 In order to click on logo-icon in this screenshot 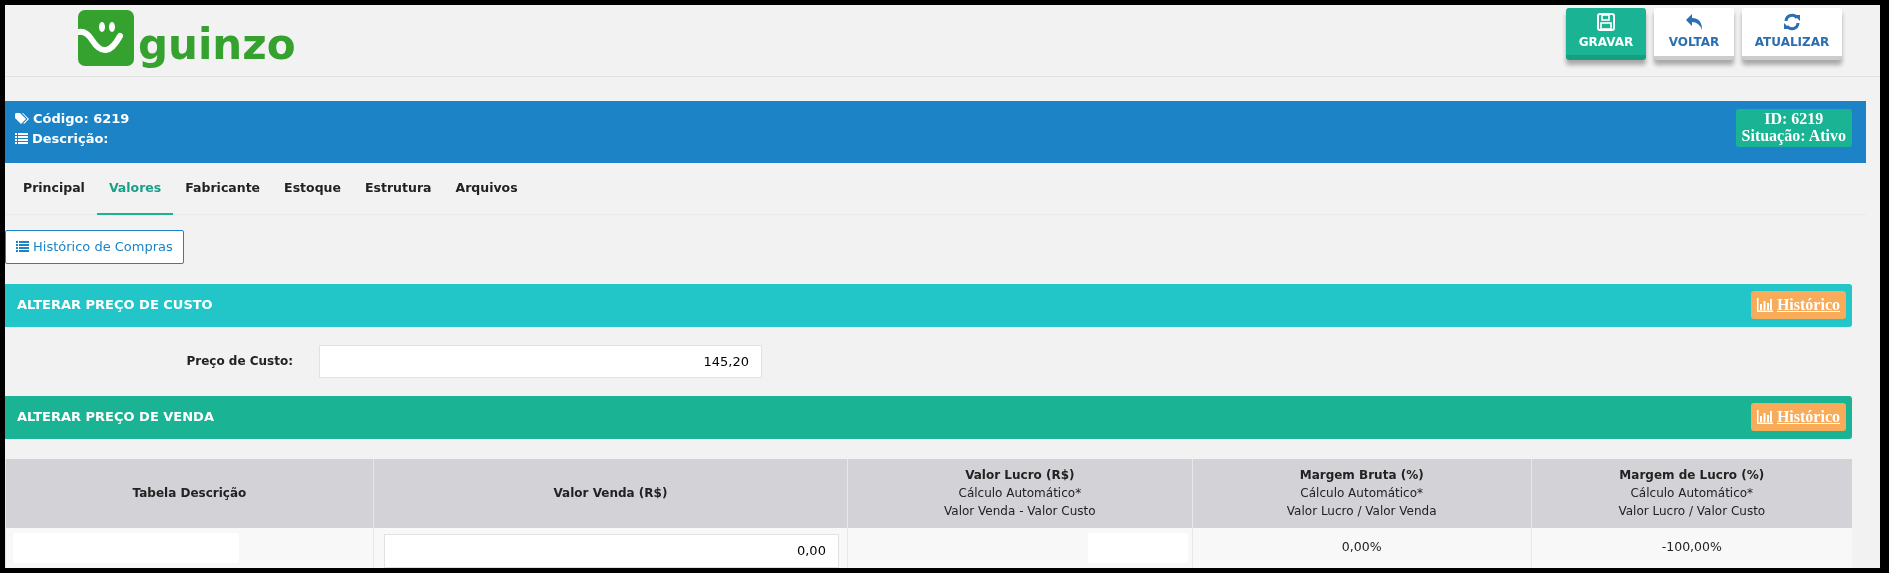, I will do `click(106, 38)`.